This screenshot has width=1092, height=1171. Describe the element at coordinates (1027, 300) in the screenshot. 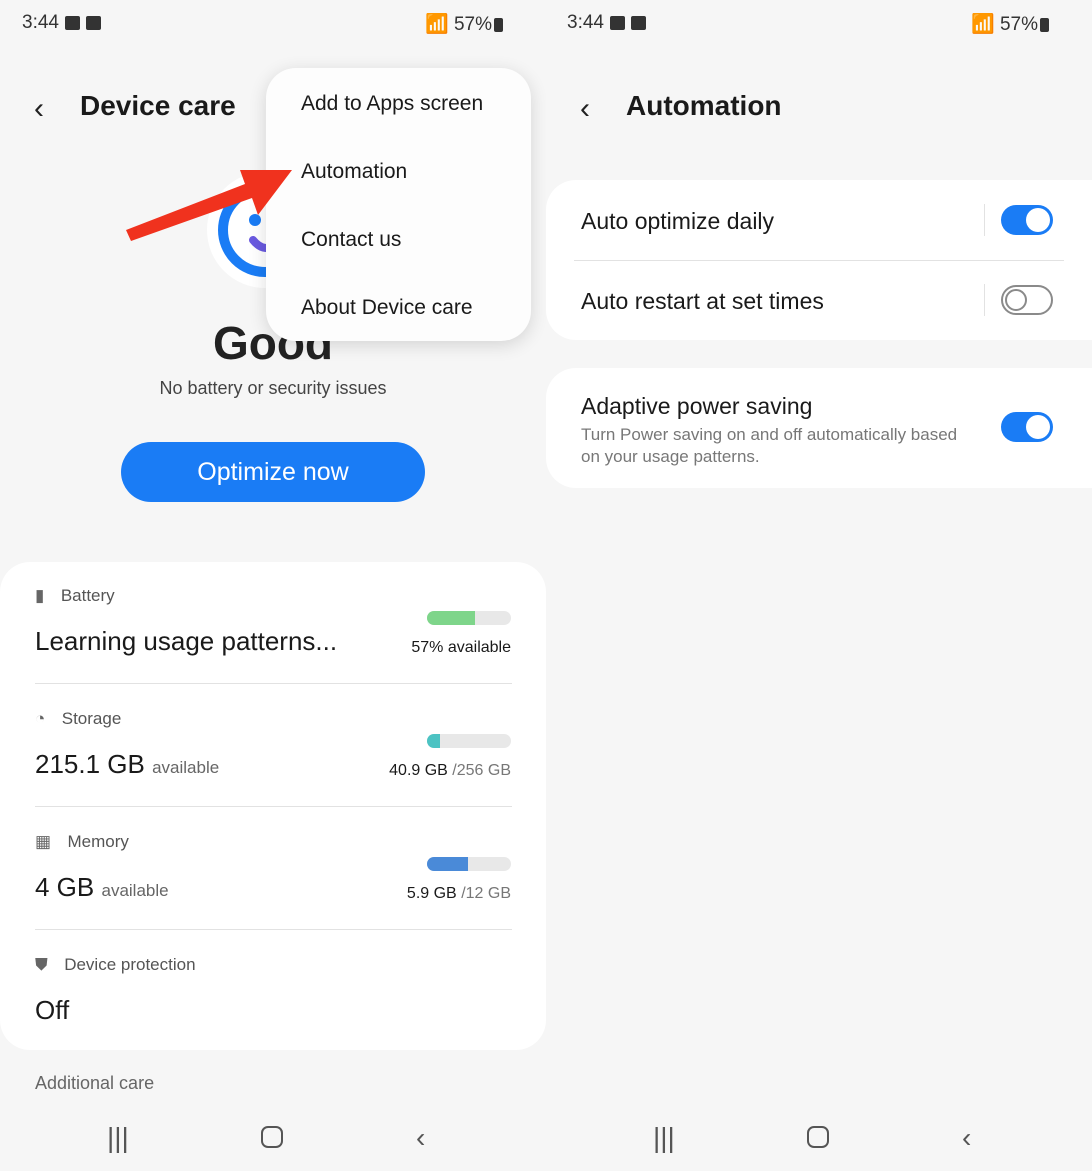

I see `auto-restart-toggle` at that location.